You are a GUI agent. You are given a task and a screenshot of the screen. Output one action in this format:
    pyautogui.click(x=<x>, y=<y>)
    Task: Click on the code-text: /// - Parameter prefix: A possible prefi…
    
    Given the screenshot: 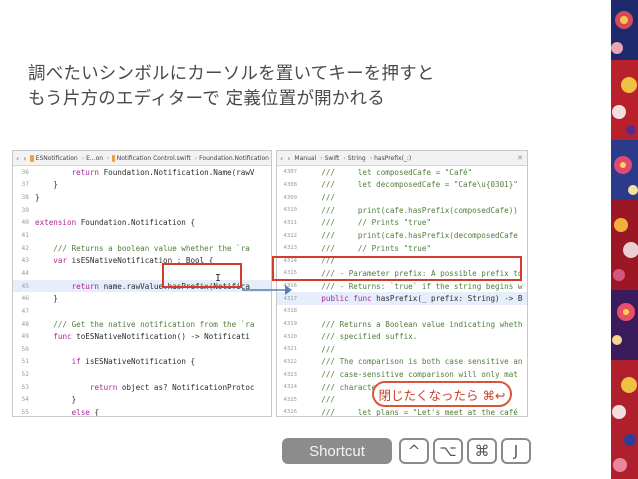 What is the action you would take?
    pyautogui.click(x=412, y=273)
    